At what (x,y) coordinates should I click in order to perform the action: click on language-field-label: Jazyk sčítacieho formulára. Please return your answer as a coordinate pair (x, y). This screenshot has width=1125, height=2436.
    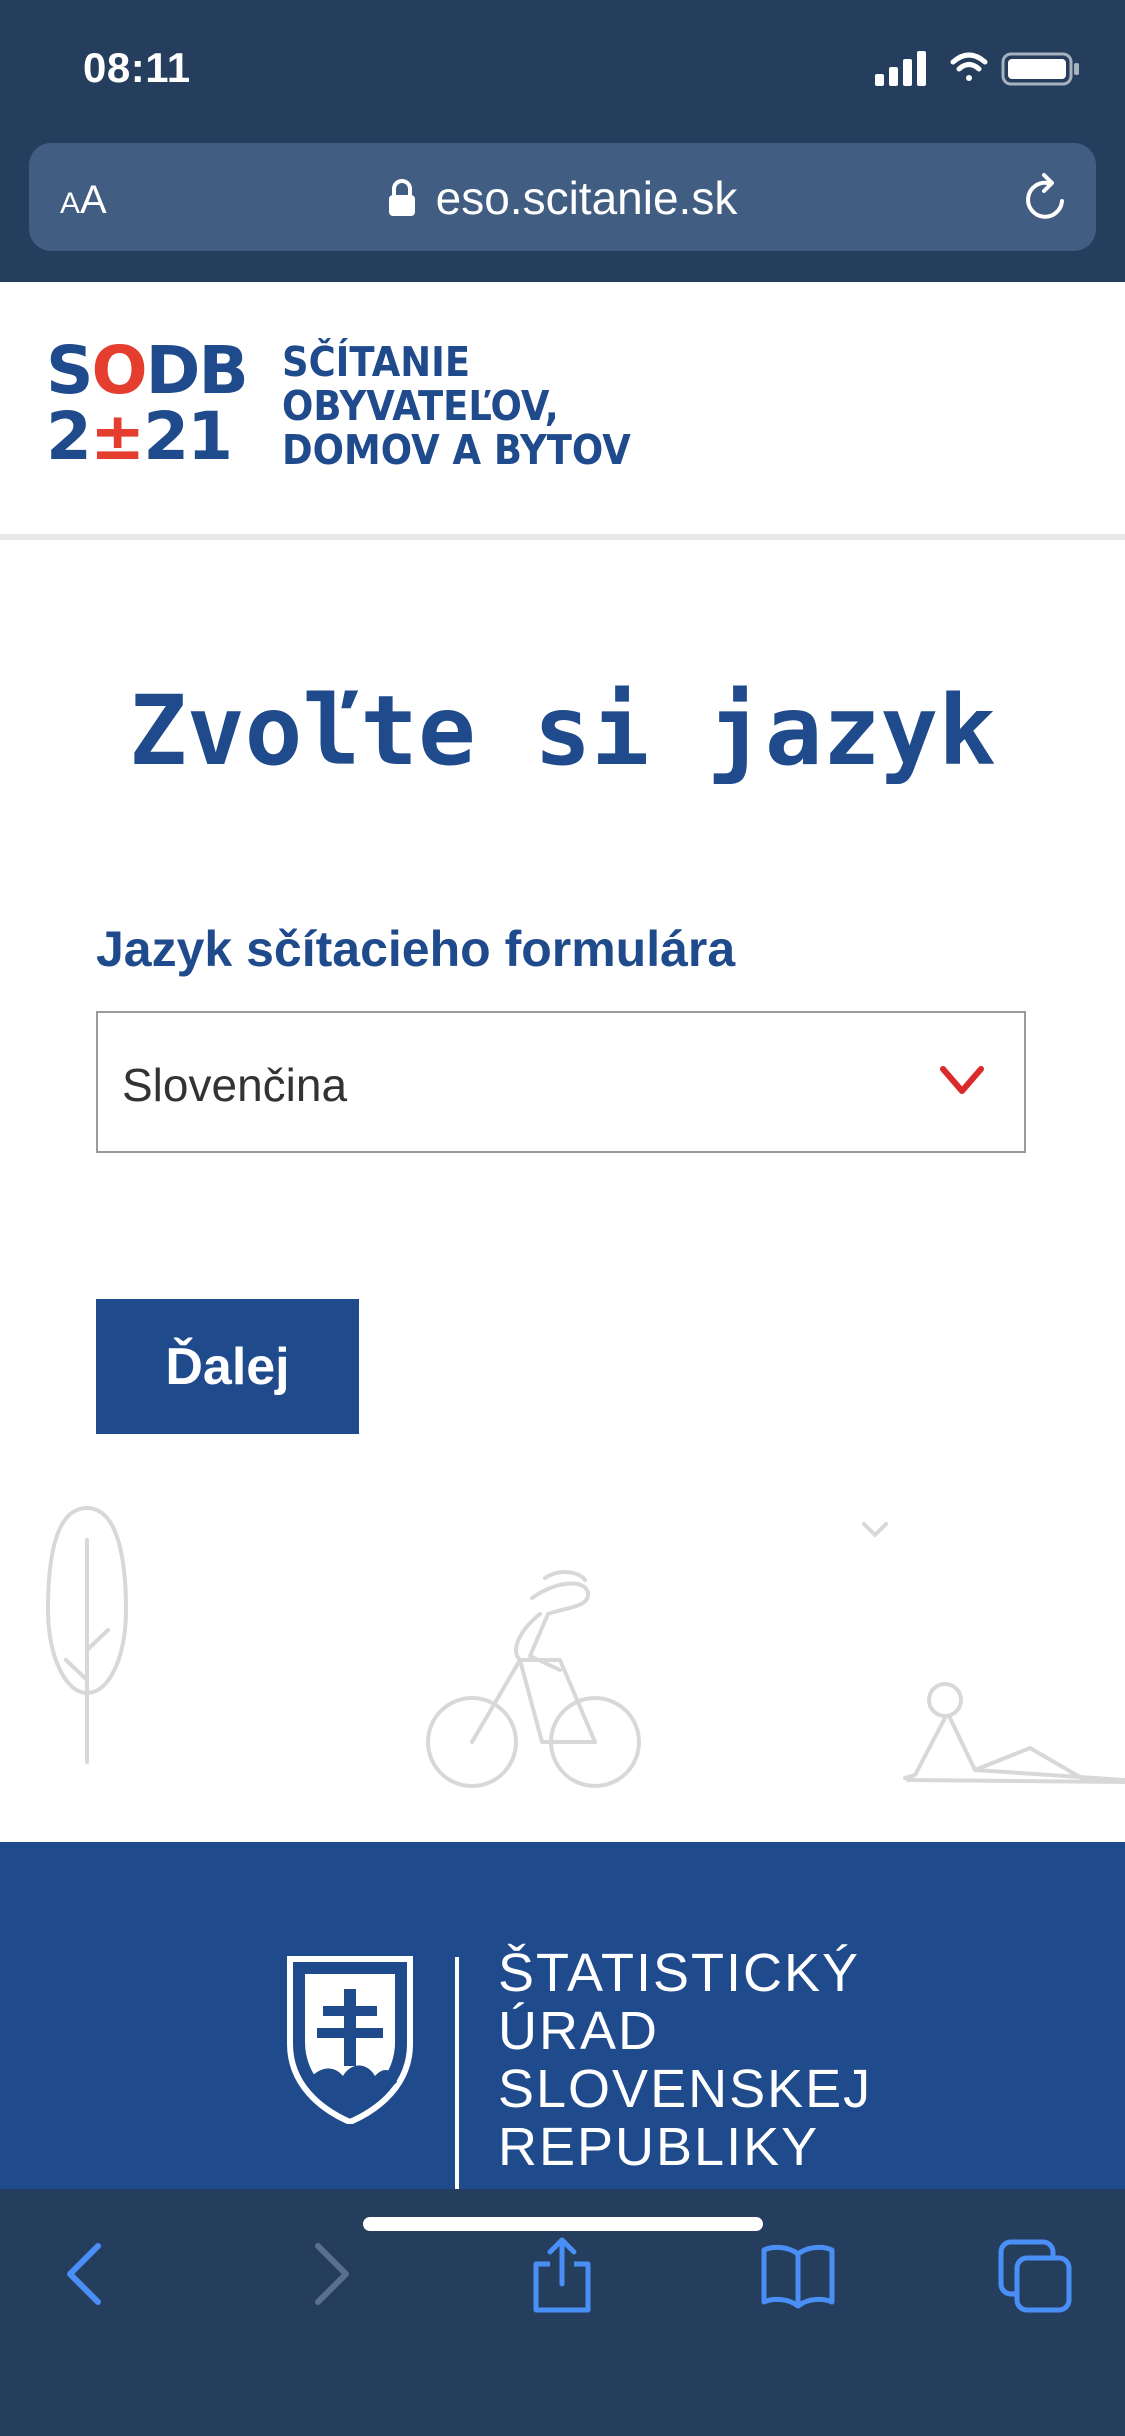
    Looking at the image, I should click on (416, 949).